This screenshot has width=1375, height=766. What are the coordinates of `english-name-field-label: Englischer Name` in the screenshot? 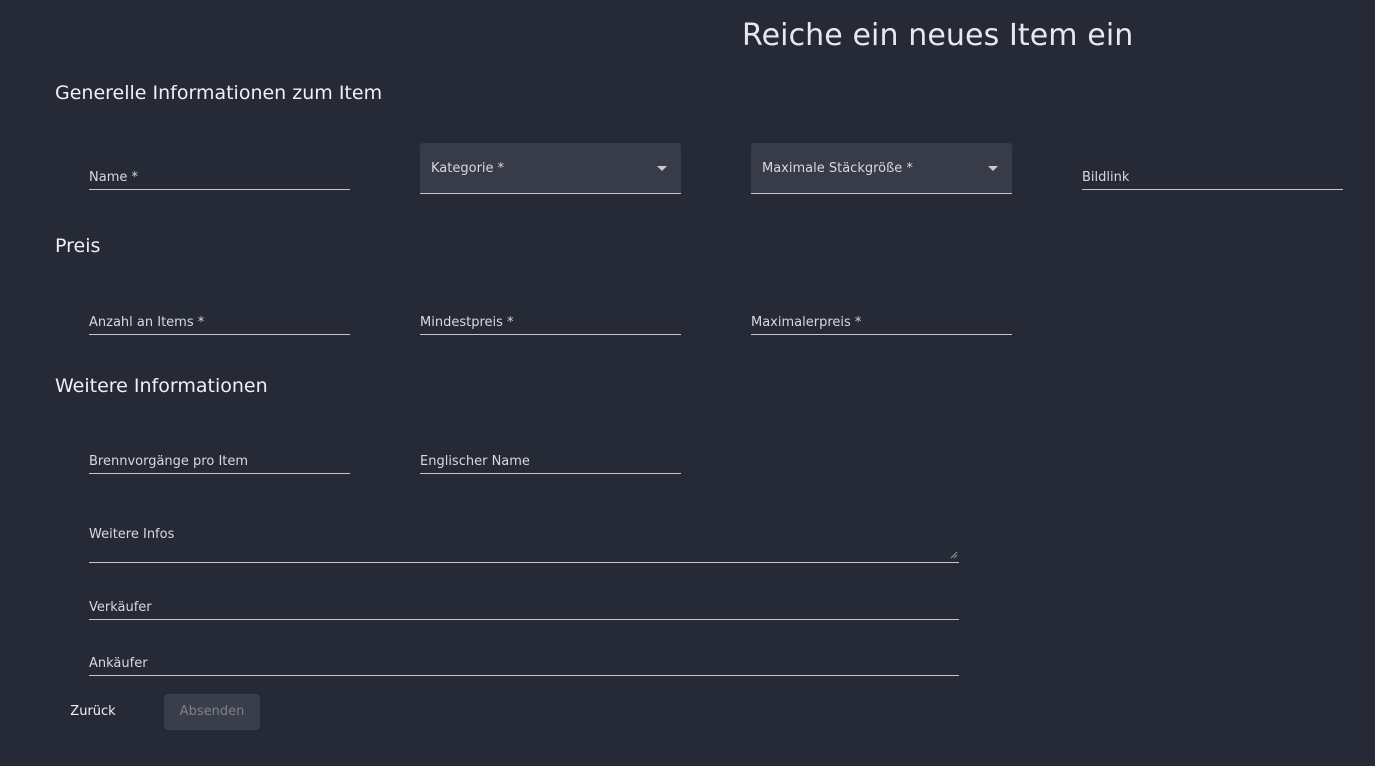 It's located at (475, 461).